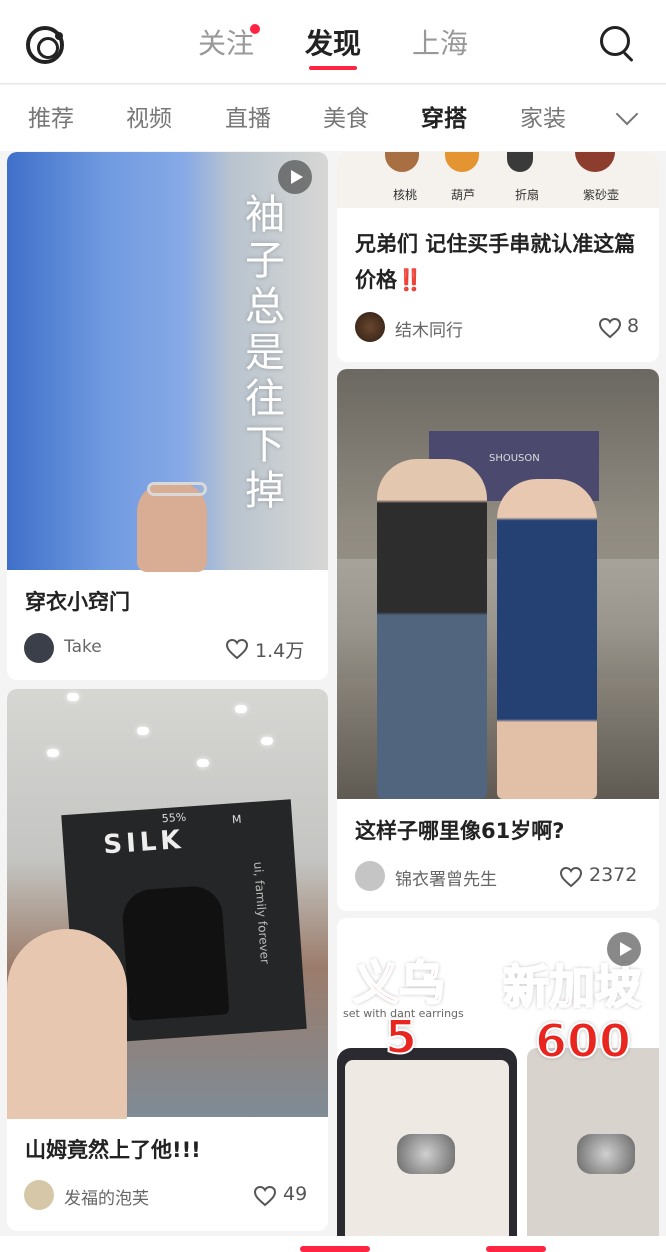  I want to click on price-label: 600, so click(583, 1041).